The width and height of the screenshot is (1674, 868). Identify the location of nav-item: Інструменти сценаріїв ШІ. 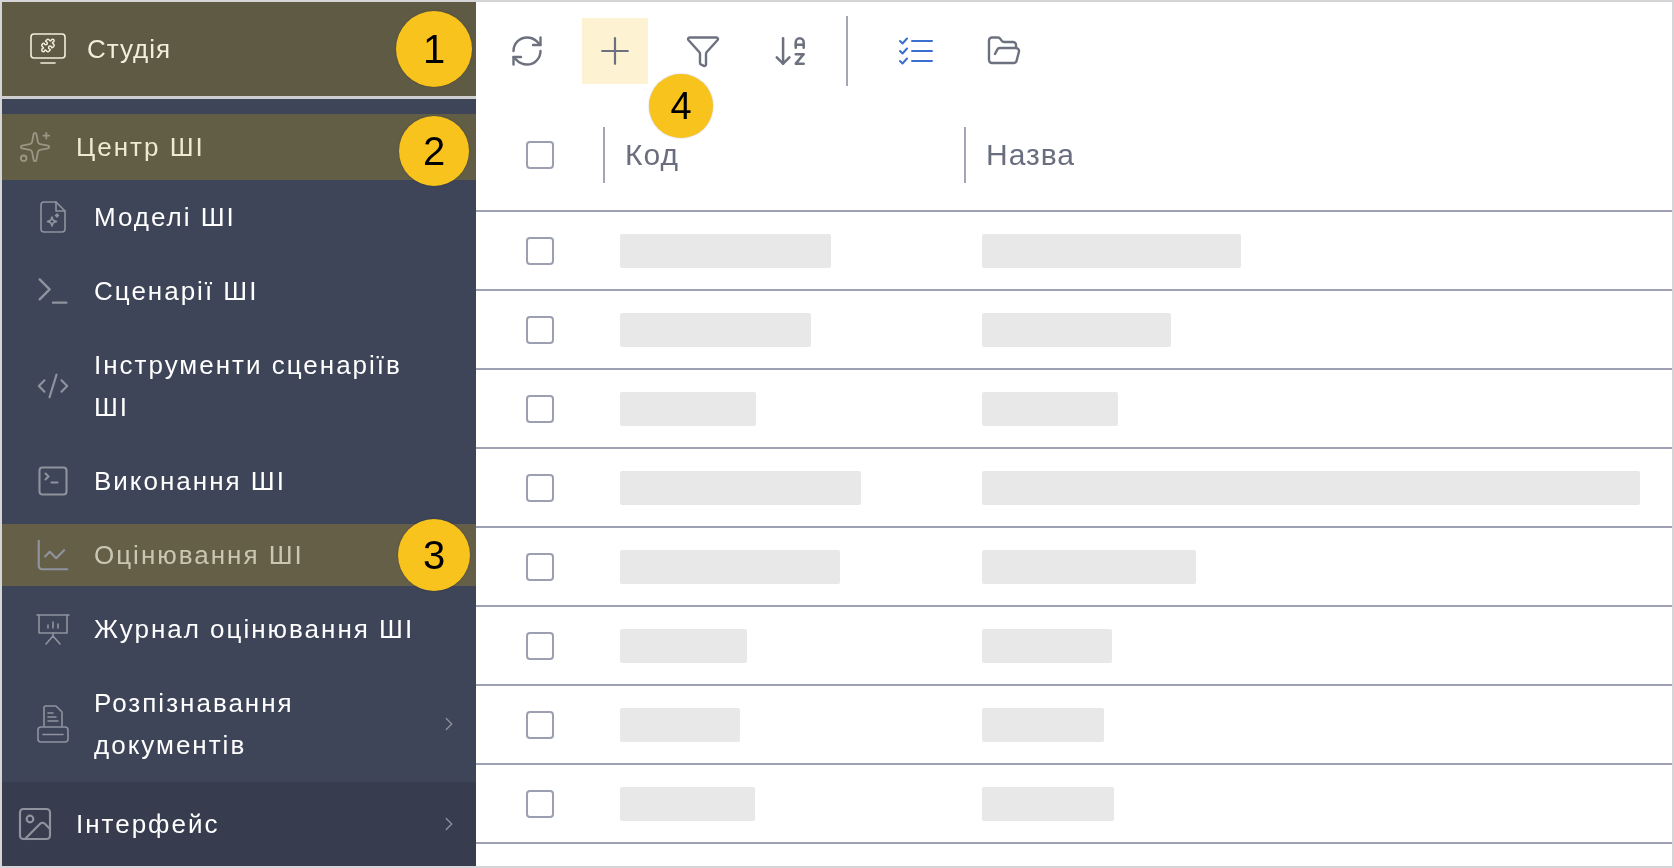
(239, 386).